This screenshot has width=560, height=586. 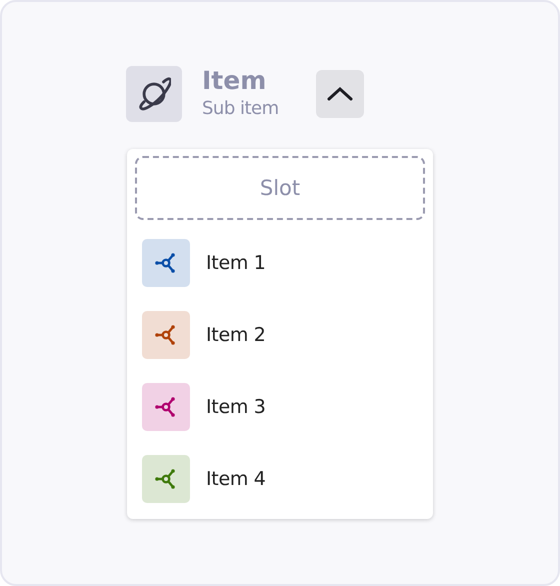 What do you see at coordinates (154, 94) in the screenshot?
I see `planet-icon` at bounding box center [154, 94].